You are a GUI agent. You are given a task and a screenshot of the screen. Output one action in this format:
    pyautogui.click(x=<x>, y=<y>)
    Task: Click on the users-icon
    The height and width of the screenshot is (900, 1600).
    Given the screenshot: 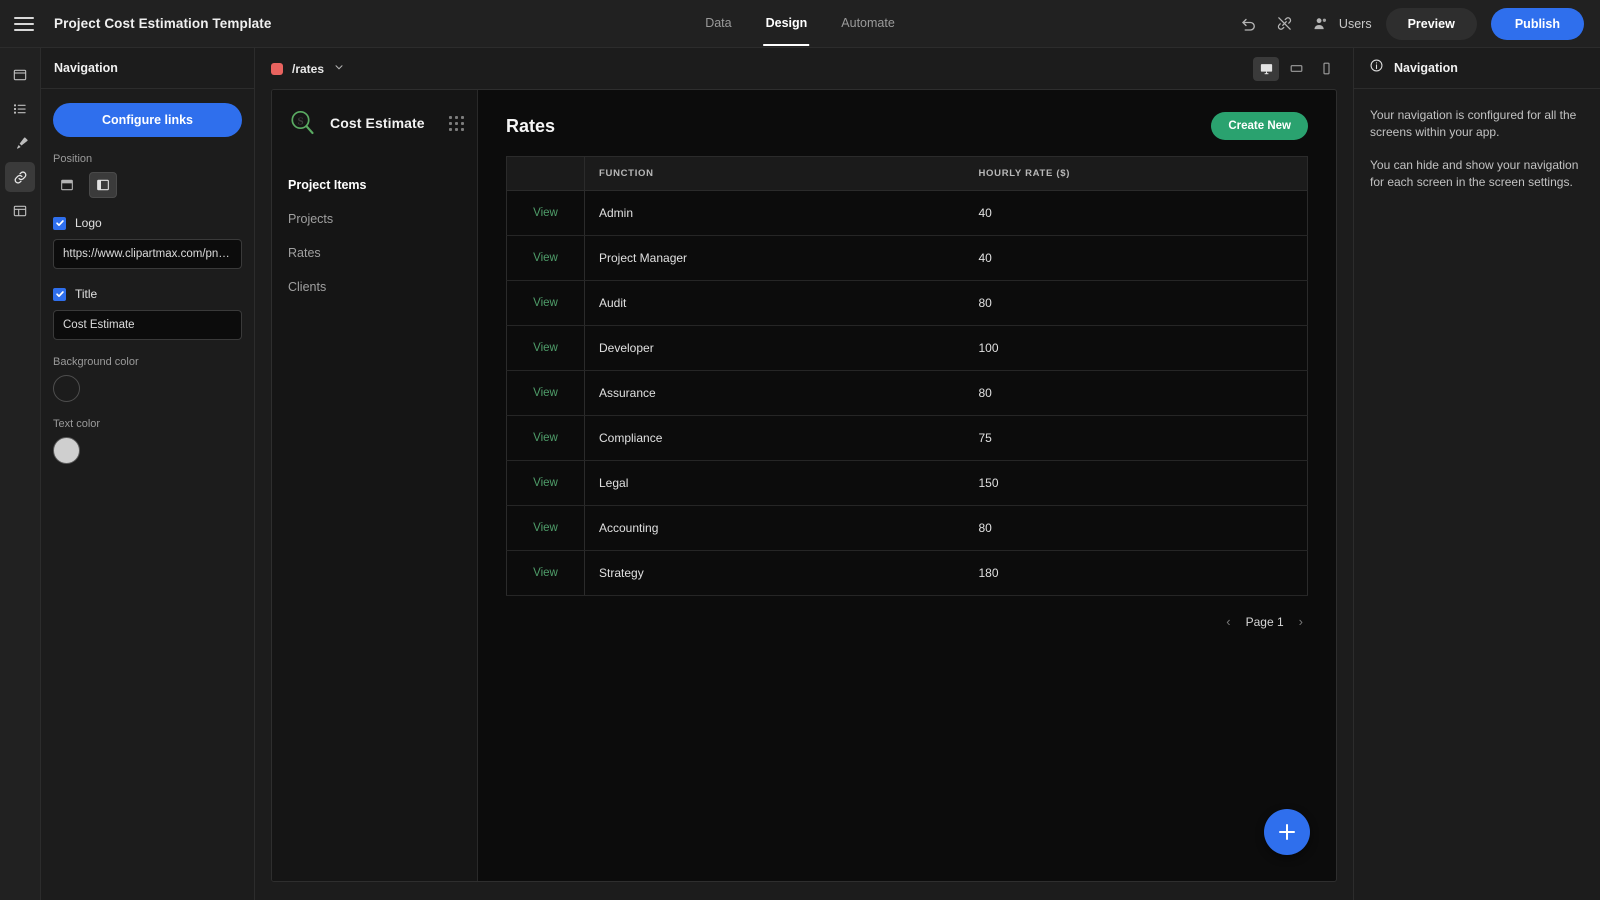 What is the action you would take?
    pyautogui.click(x=1321, y=24)
    